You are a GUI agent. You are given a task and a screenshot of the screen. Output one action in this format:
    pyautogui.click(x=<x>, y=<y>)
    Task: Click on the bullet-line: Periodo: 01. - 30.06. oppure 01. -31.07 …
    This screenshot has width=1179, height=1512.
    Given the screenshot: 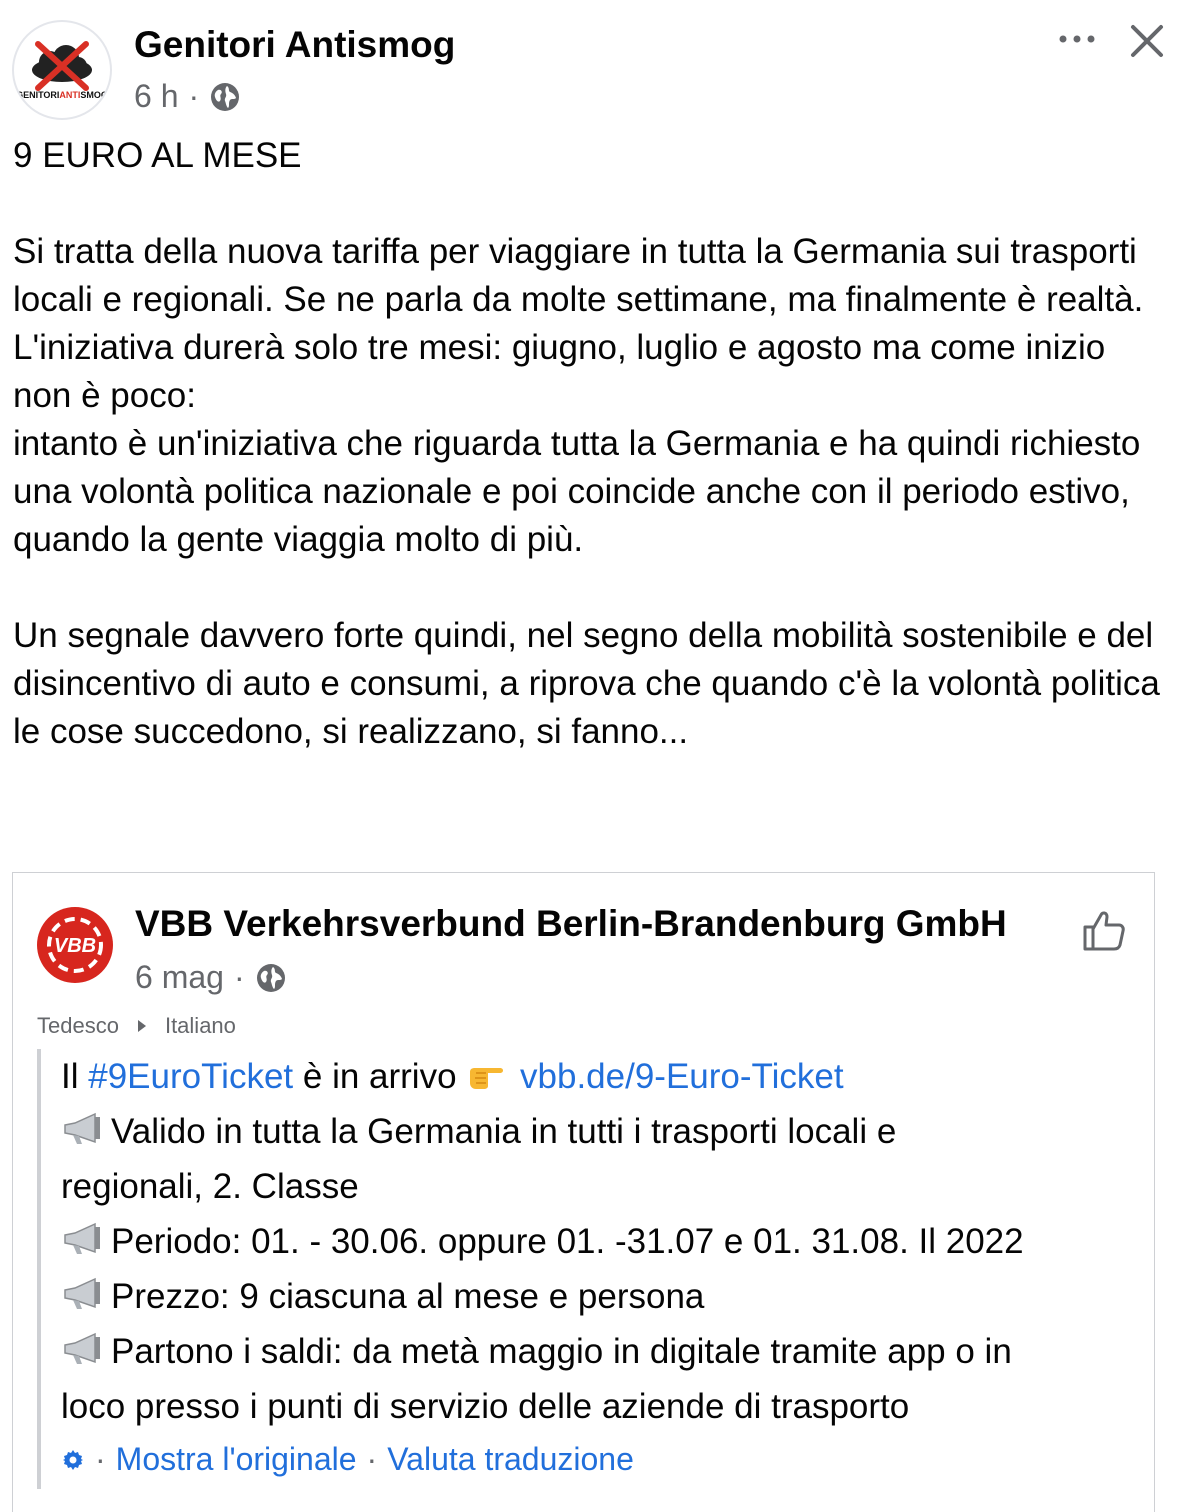 What is the action you would take?
    pyautogui.click(x=601, y=1241)
    